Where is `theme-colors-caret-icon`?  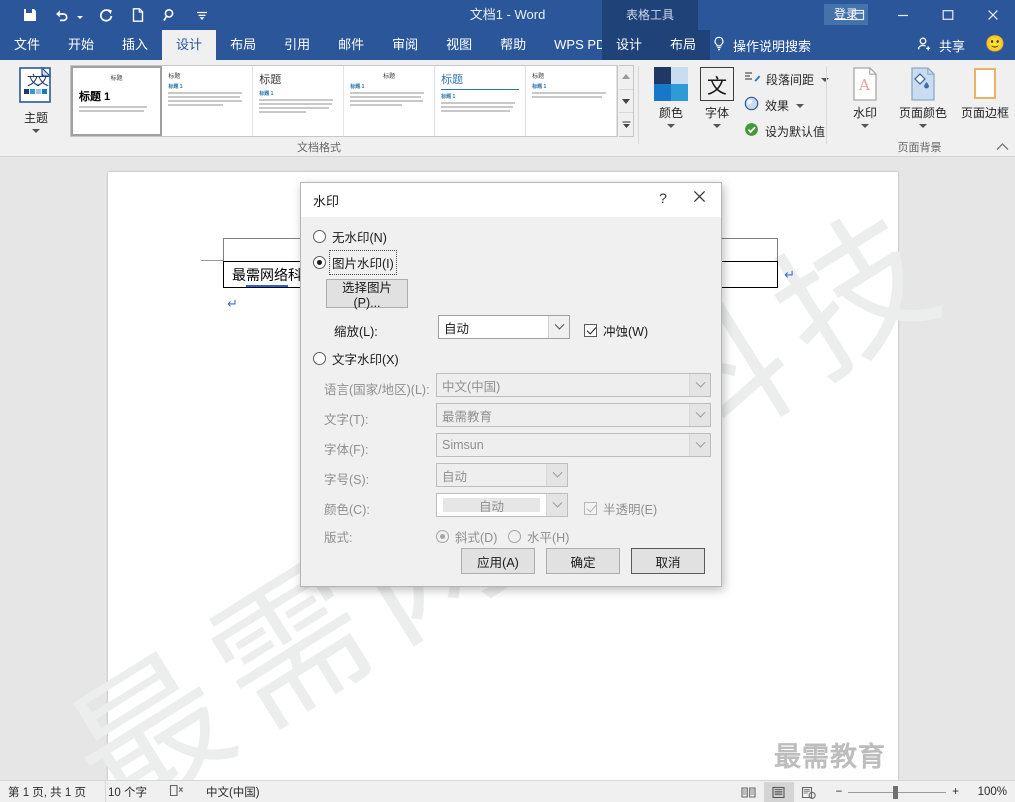 theme-colors-caret-icon is located at coordinates (671, 126).